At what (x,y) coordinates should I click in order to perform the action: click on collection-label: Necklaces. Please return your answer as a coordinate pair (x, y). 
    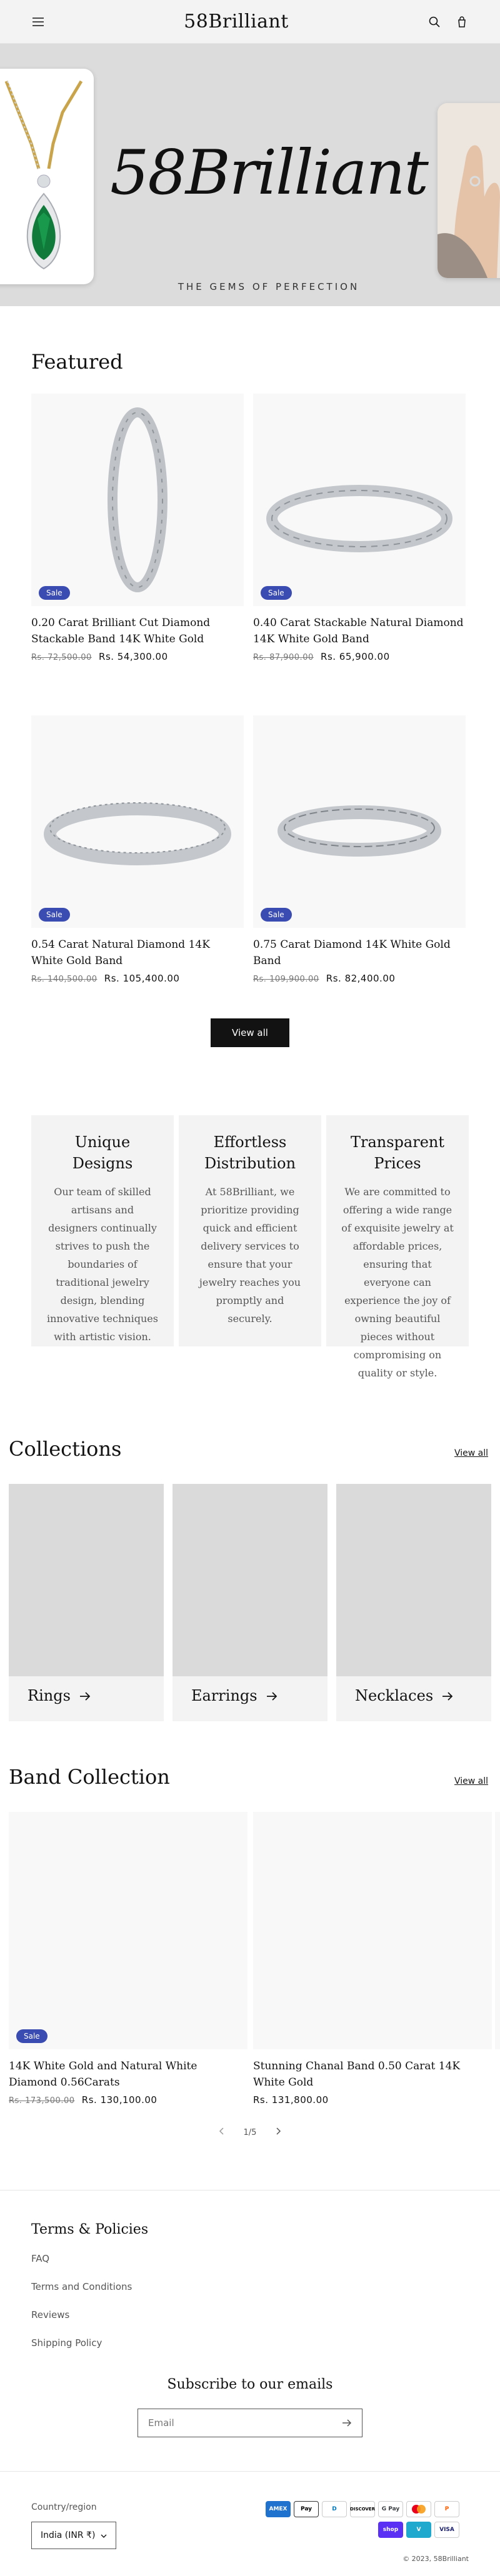
    Looking at the image, I should click on (394, 1696).